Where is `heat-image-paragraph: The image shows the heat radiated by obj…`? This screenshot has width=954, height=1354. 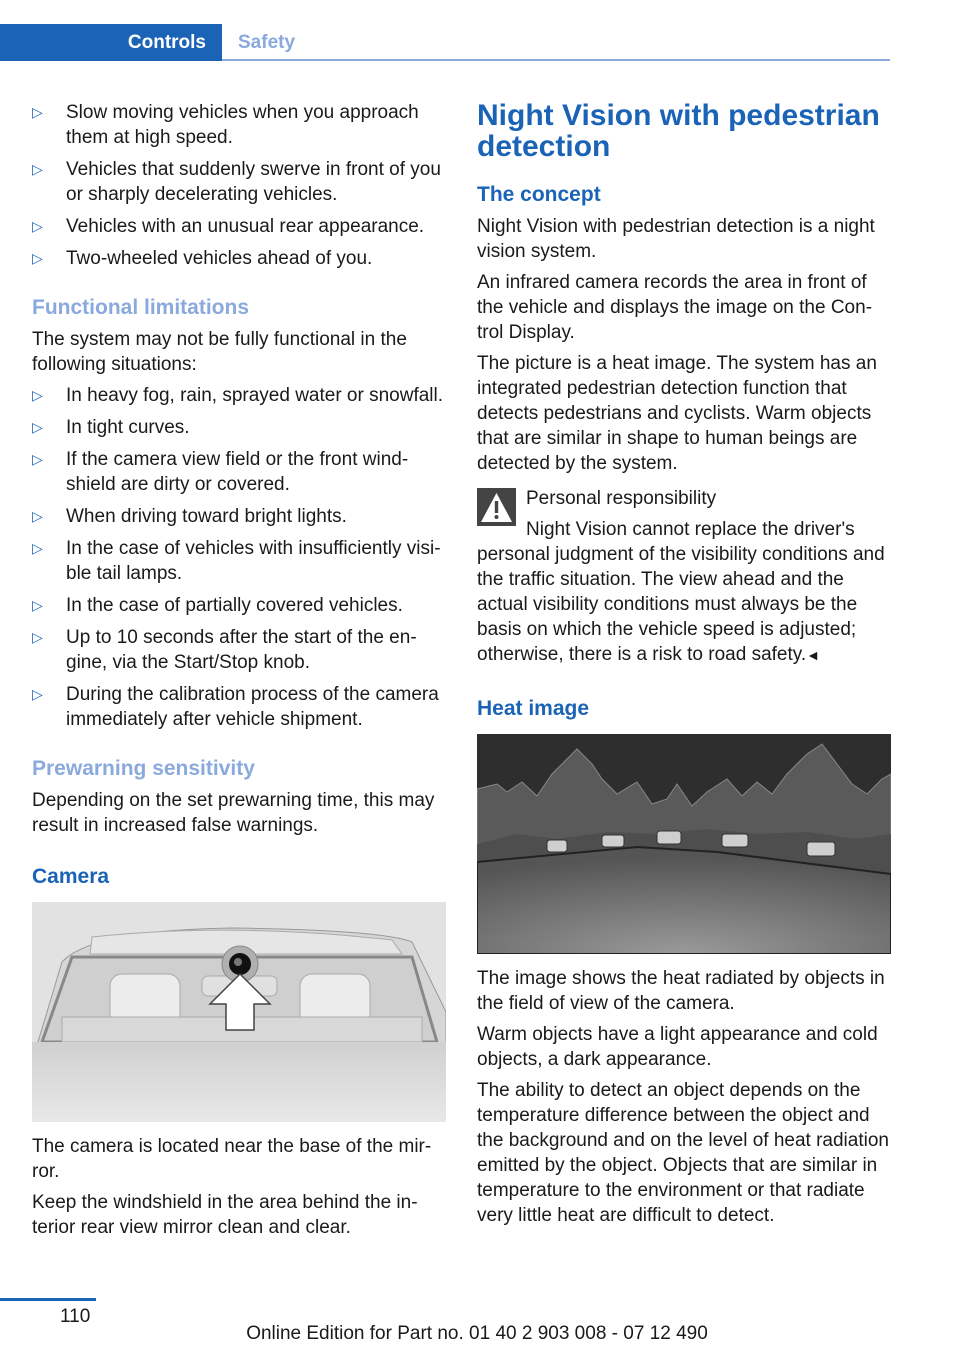
heat-image-paragraph: The image shows the heat radiated by obj… is located at coordinates (681, 991).